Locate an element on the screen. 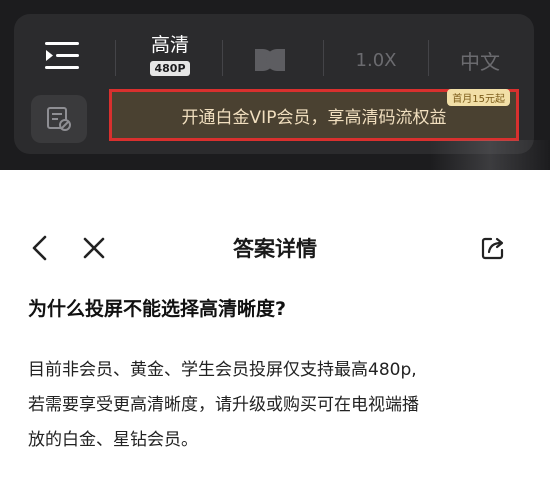 This screenshot has height=479, width=550. dolby-button is located at coordinates (270, 60).